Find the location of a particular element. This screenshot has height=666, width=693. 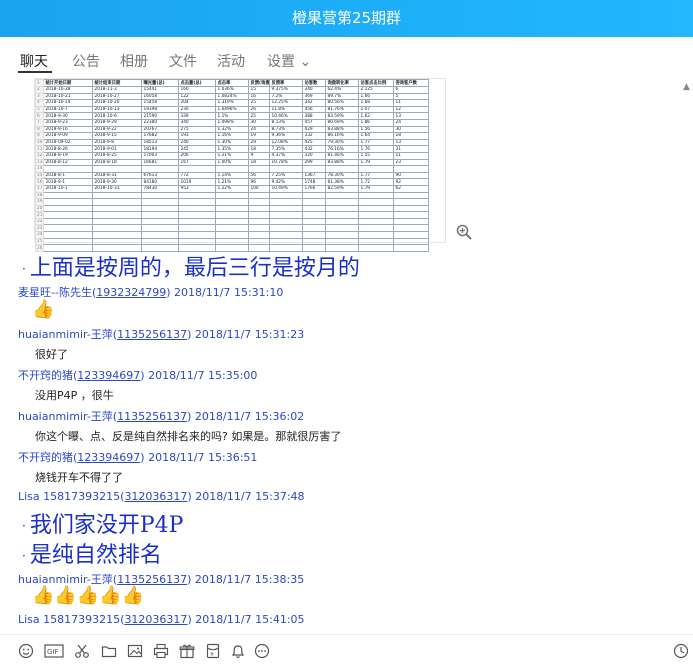

spreadsheet-cell: 10.78% is located at coordinates (286, 162).